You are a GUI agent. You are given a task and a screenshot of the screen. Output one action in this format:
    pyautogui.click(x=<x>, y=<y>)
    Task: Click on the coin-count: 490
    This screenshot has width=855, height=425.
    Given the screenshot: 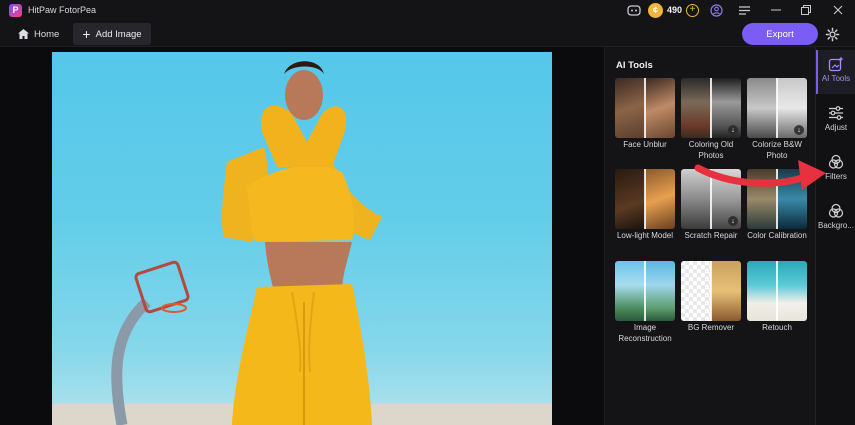 What is the action you would take?
    pyautogui.click(x=674, y=10)
    